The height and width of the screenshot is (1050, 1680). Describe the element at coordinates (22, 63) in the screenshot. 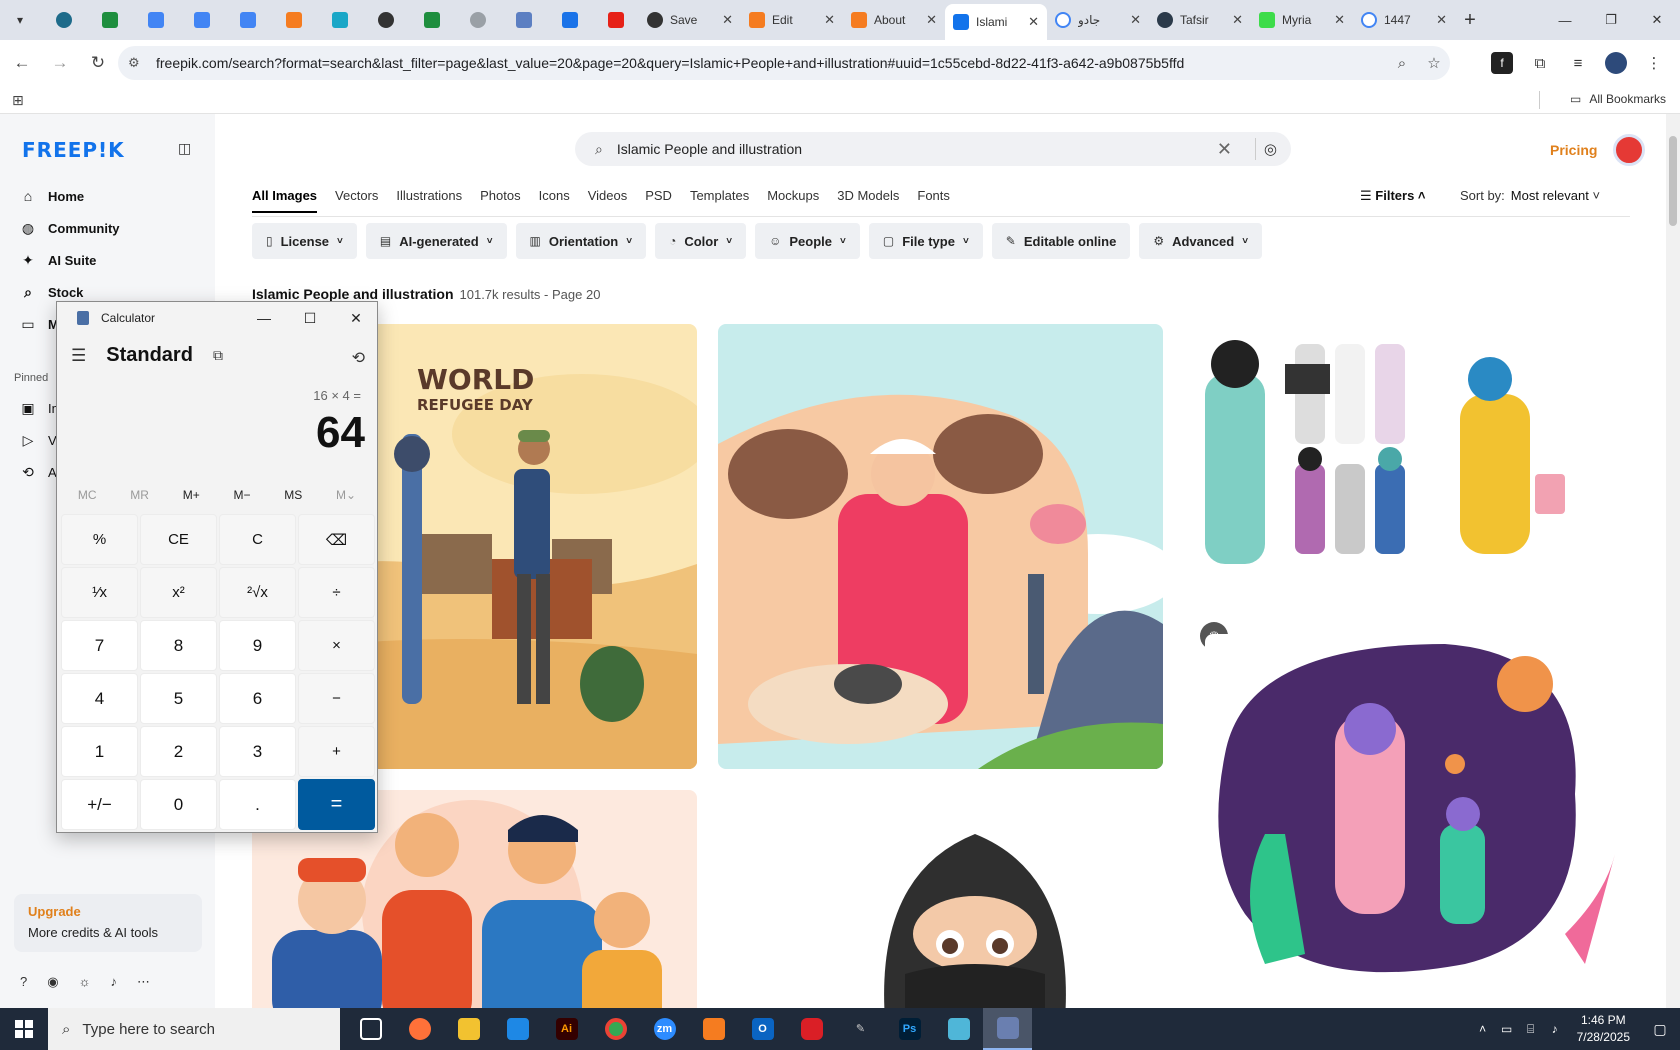

I see `back-button: ←` at that location.